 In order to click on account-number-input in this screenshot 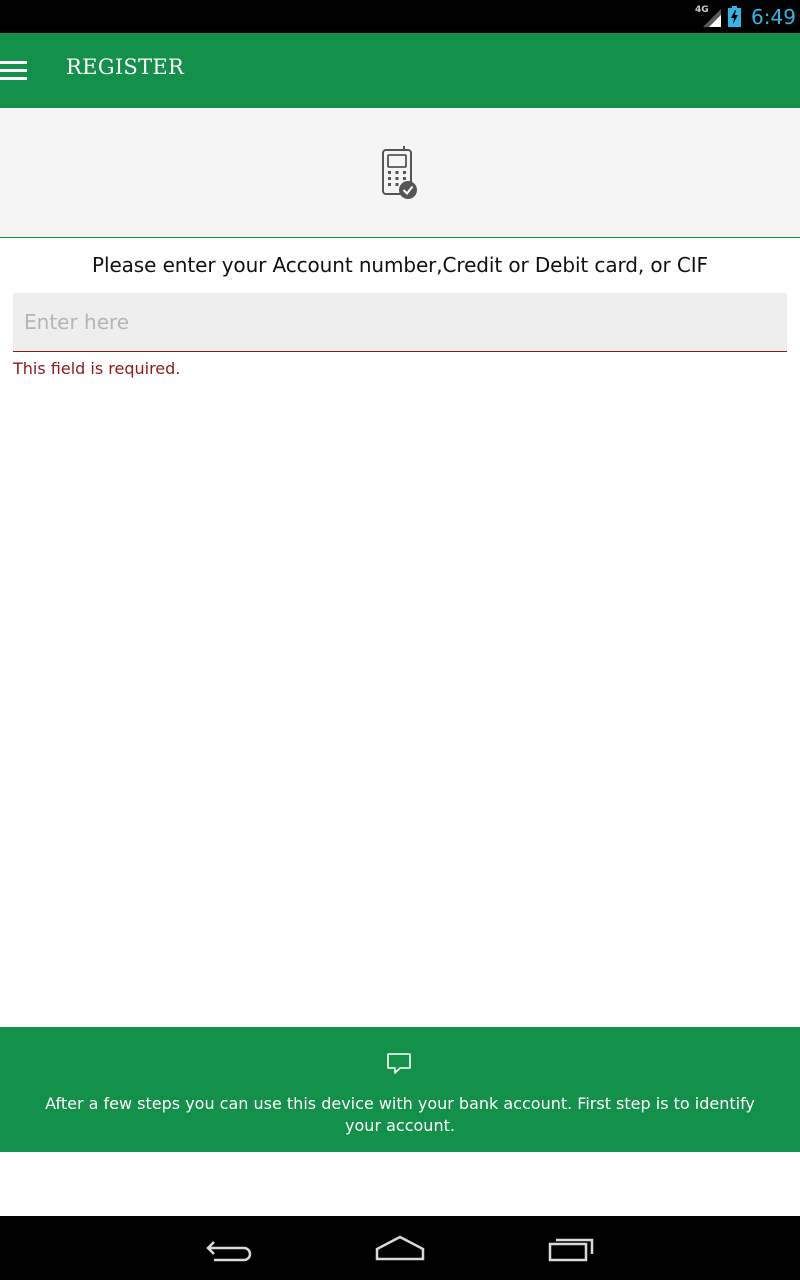, I will do `click(400, 322)`.